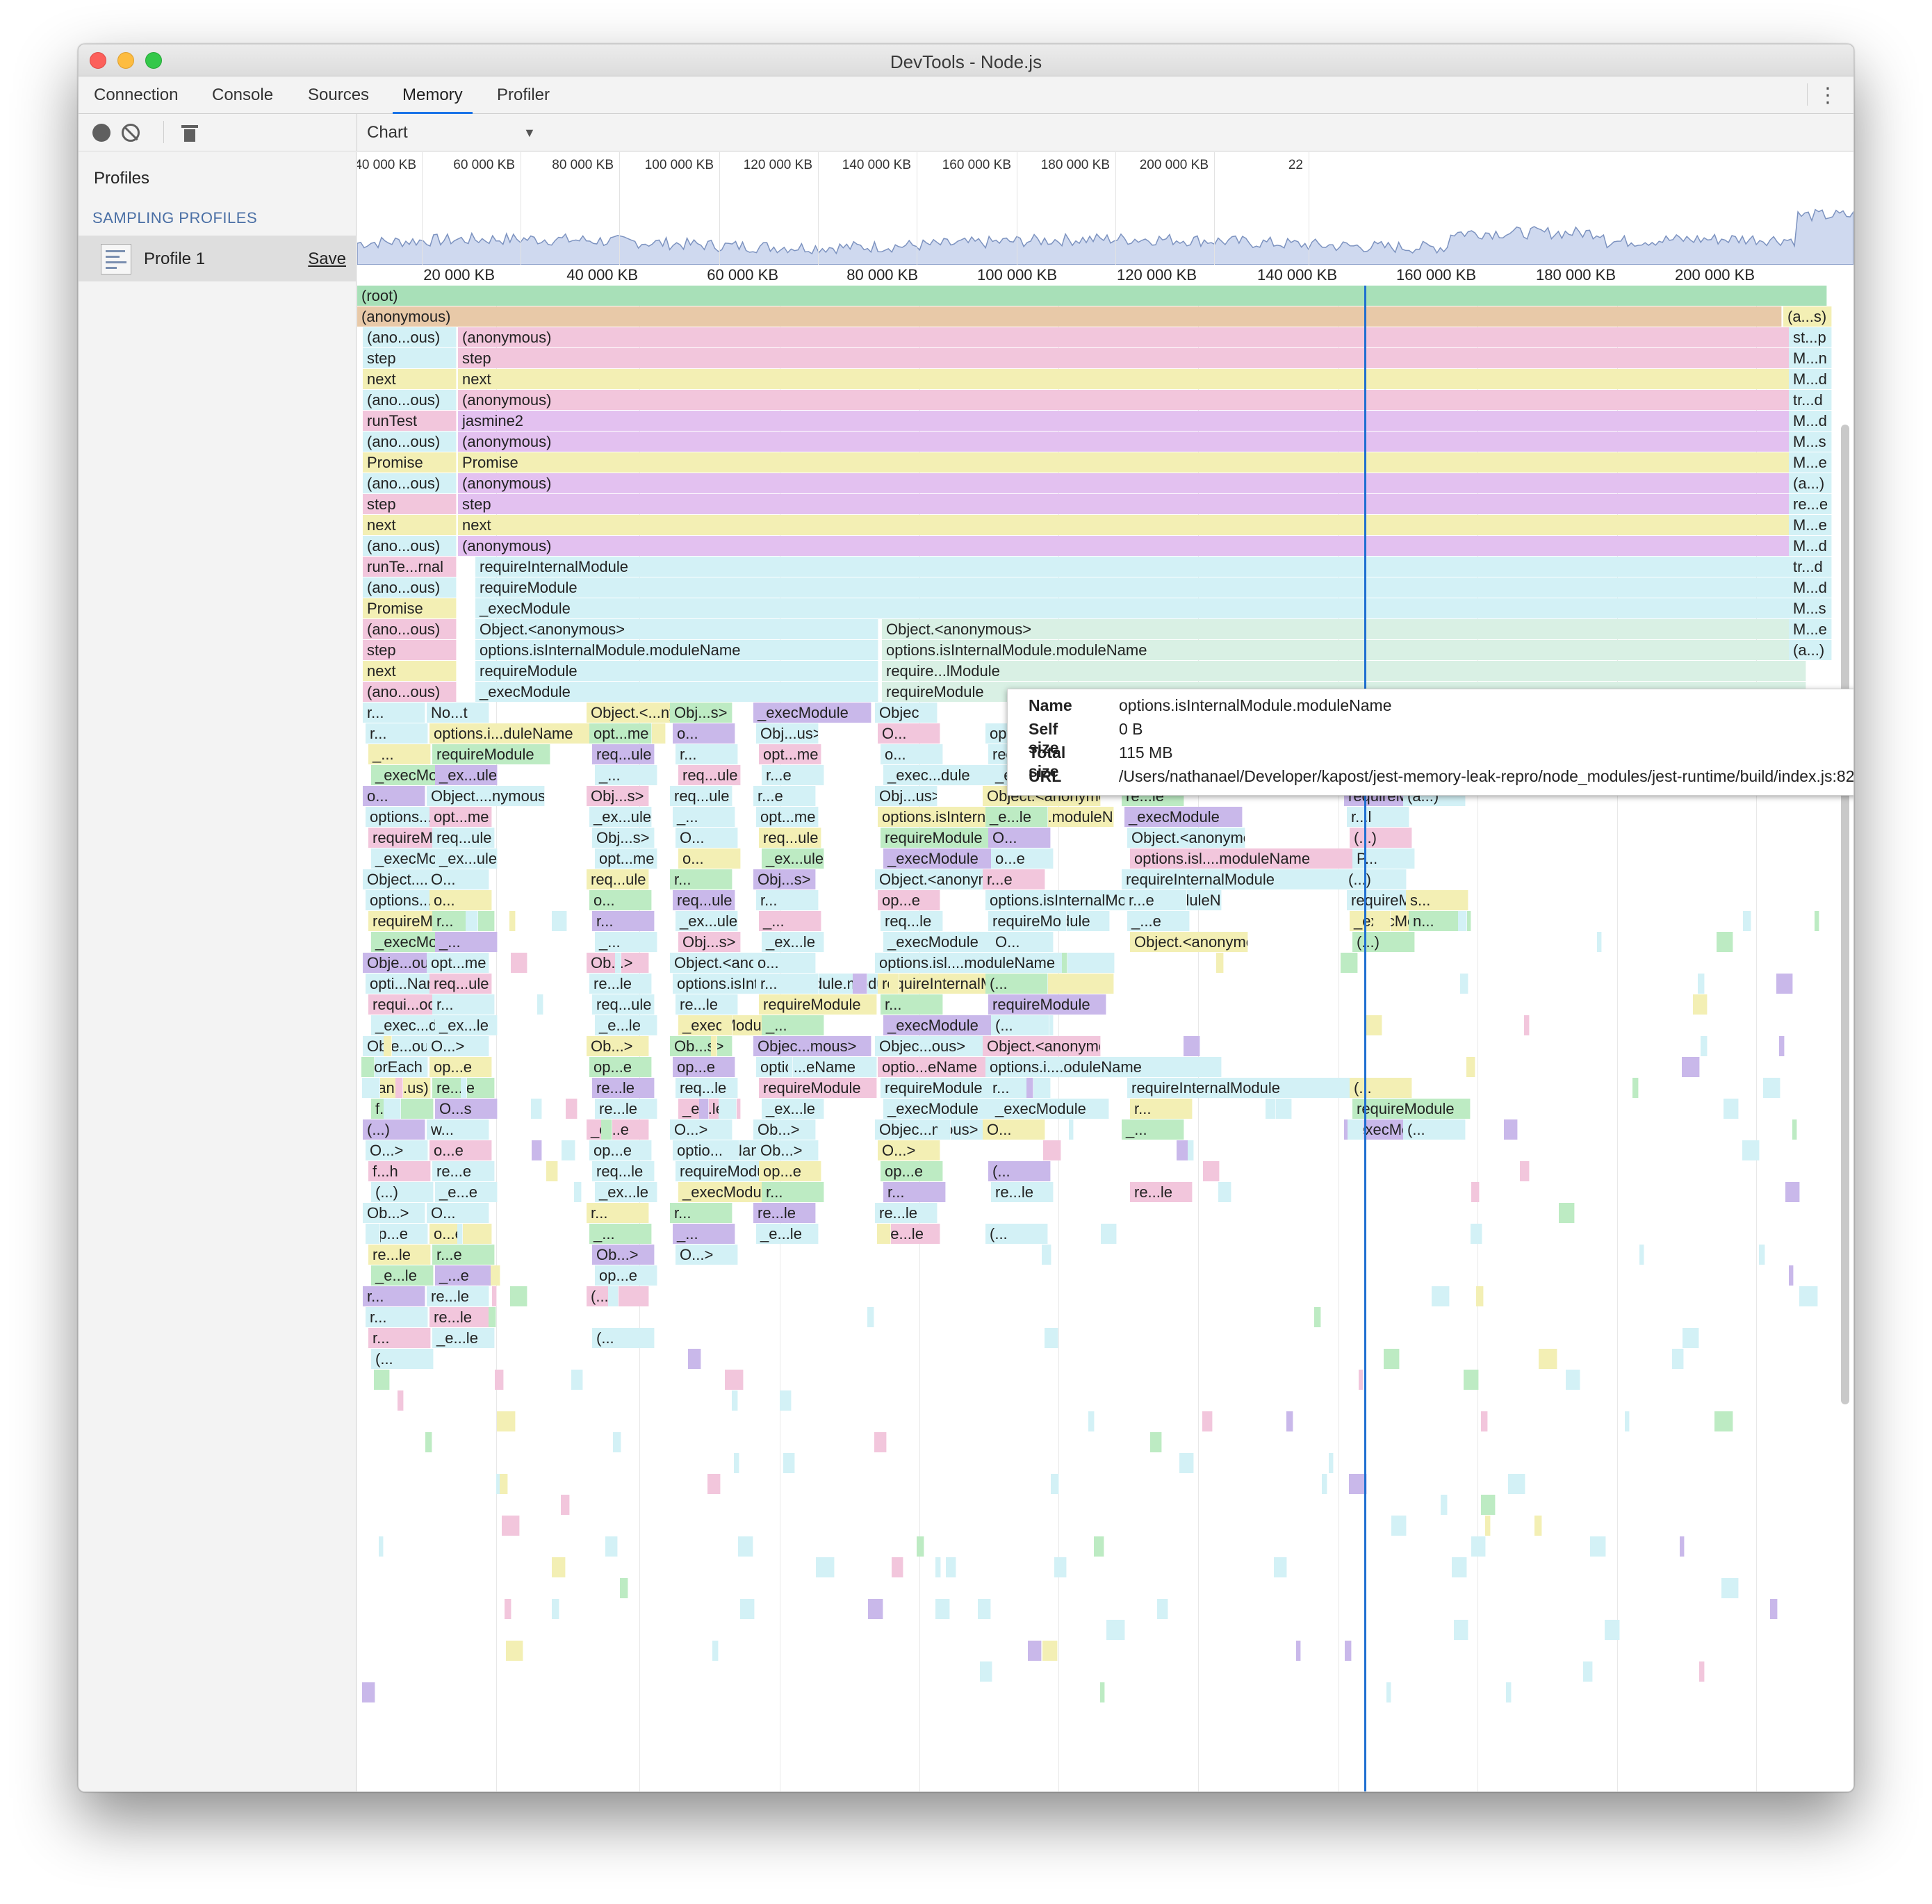 Image resolution: width=1932 pixels, height=1904 pixels. What do you see at coordinates (1810, 483) in the screenshot?
I see `flame-frame: (a...)` at bounding box center [1810, 483].